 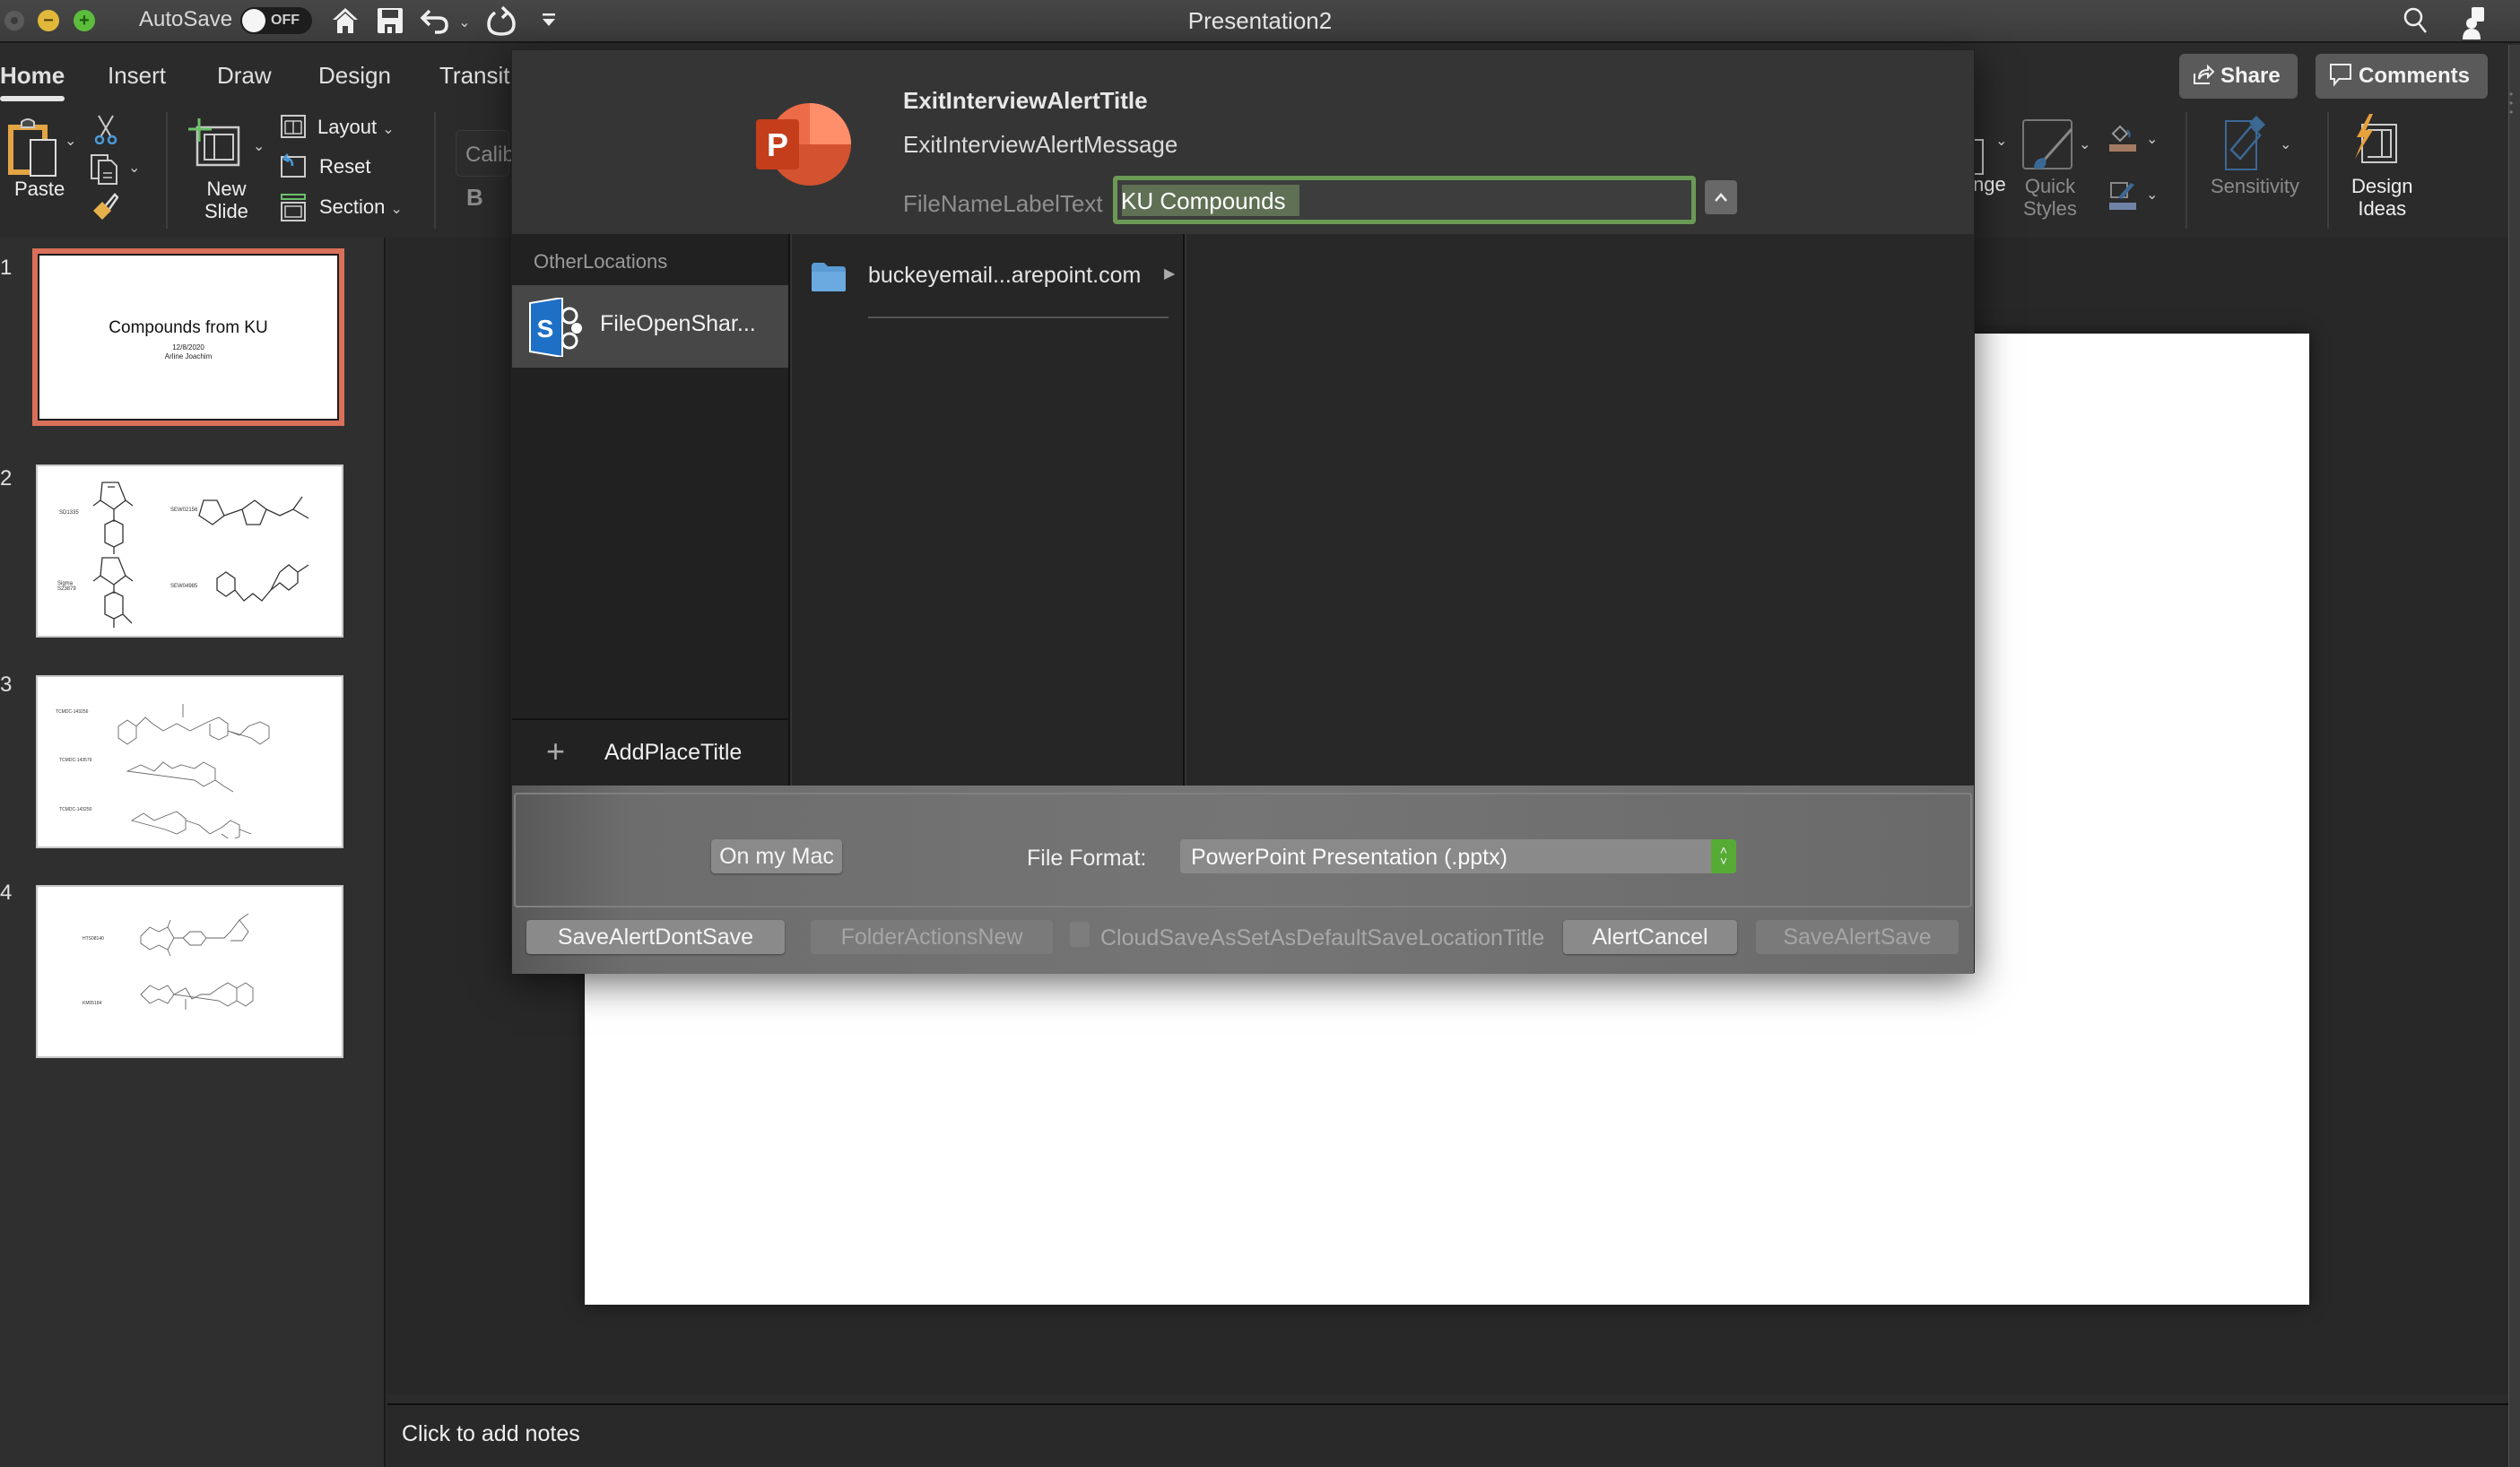 I want to click on quick-styles-button: Quick Styles, so click(x=2050, y=197).